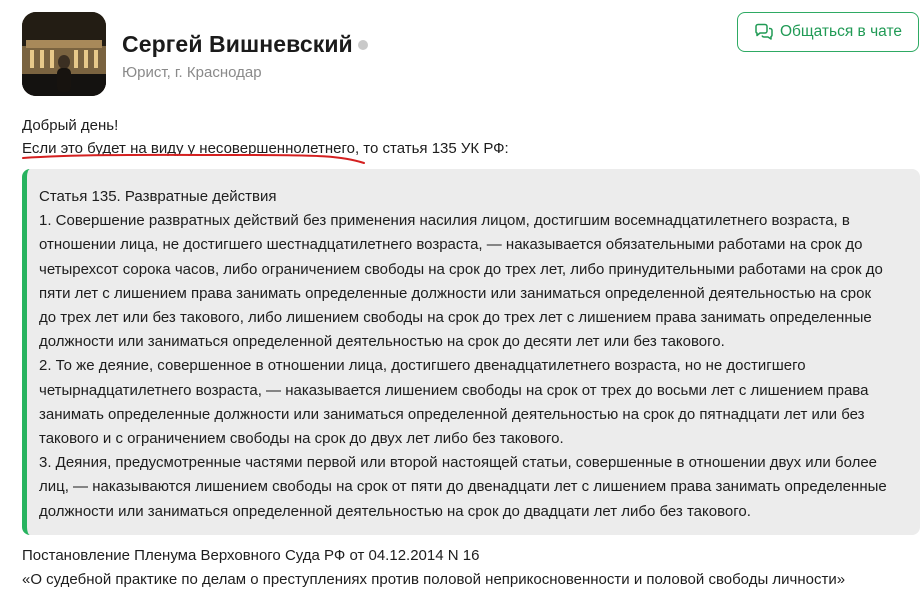  I want to click on avatar-photo, so click(64, 54).